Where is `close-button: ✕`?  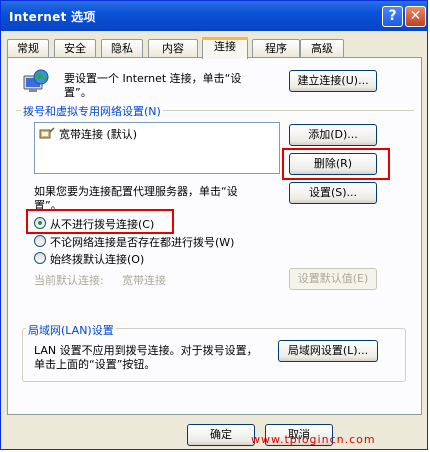 close-button: ✕ is located at coordinates (415, 16).